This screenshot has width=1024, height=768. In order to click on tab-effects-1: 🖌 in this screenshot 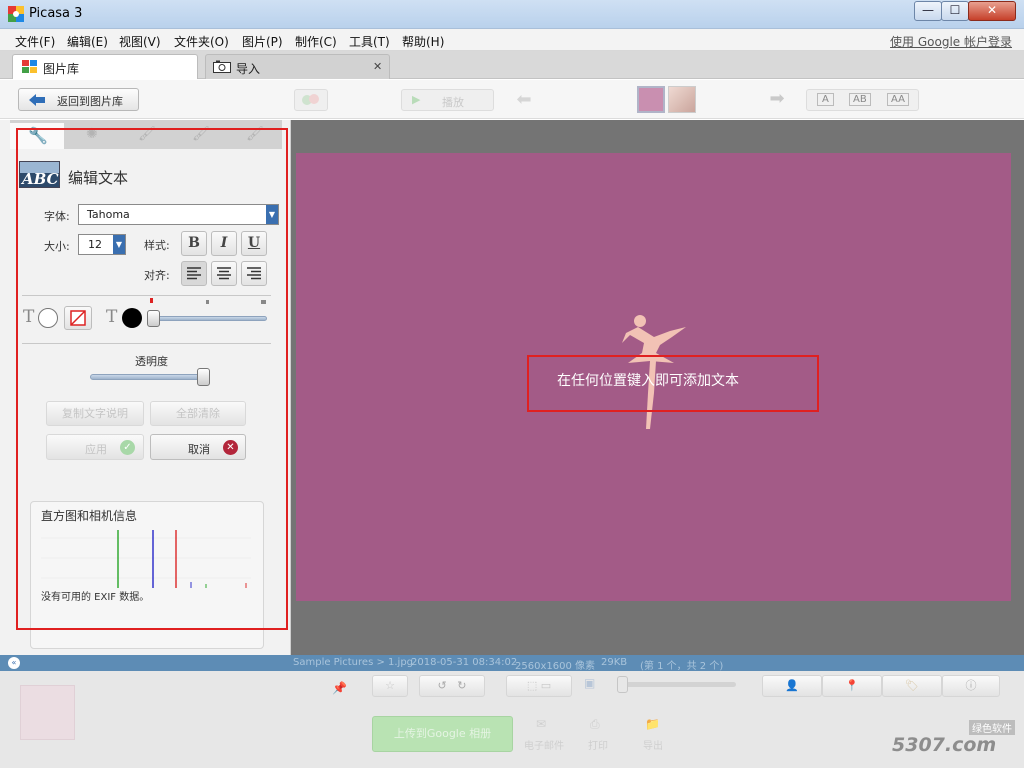, I will do `click(147, 136)`.